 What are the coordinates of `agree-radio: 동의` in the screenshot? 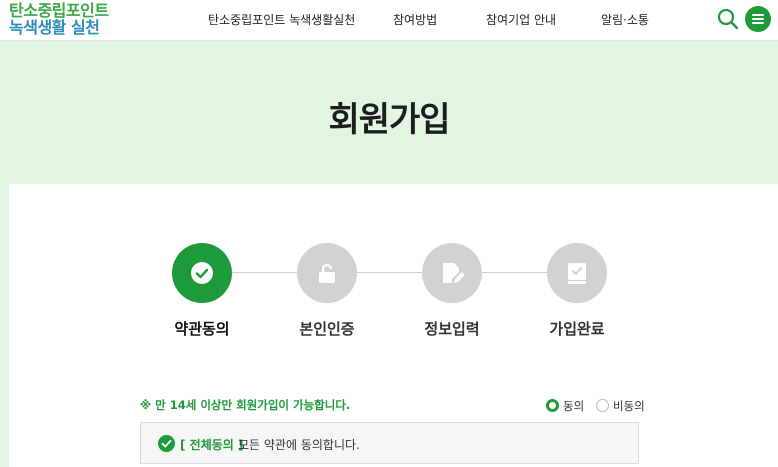 It's located at (565, 406).